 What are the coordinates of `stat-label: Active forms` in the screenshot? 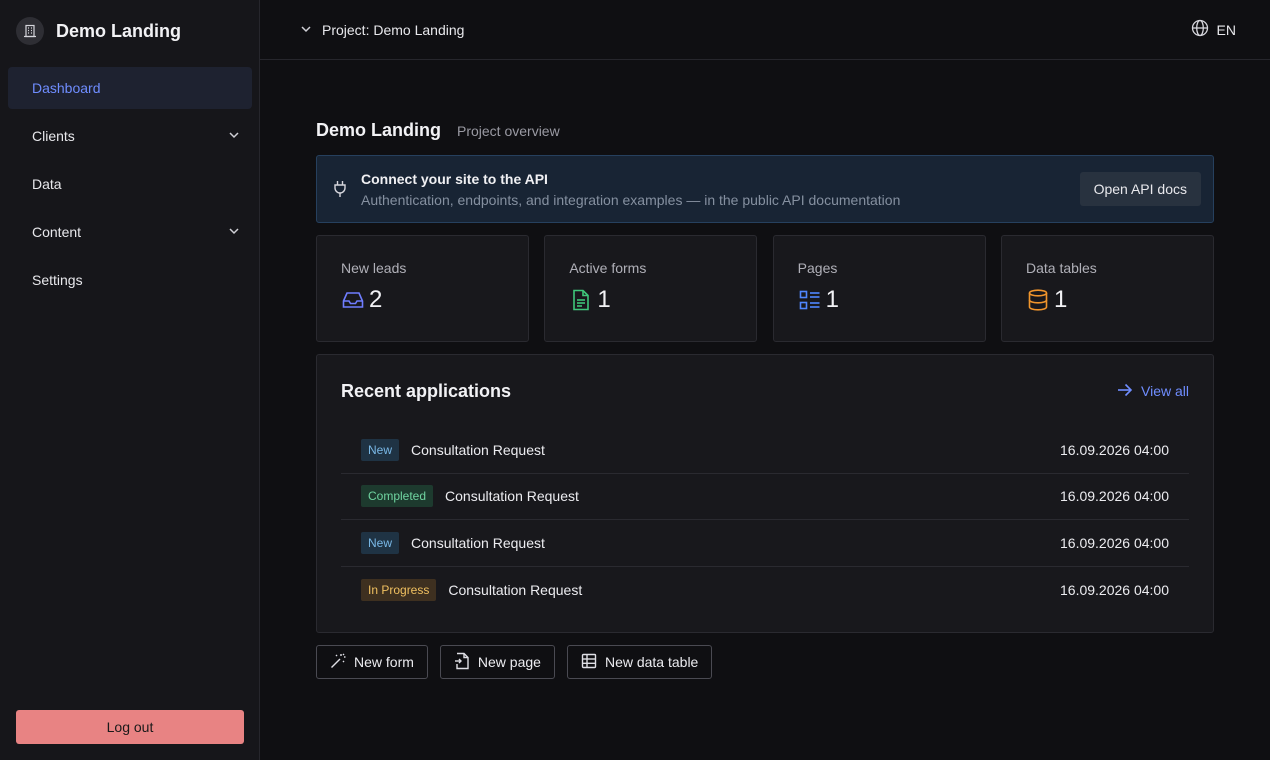 It's located at (608, 268).